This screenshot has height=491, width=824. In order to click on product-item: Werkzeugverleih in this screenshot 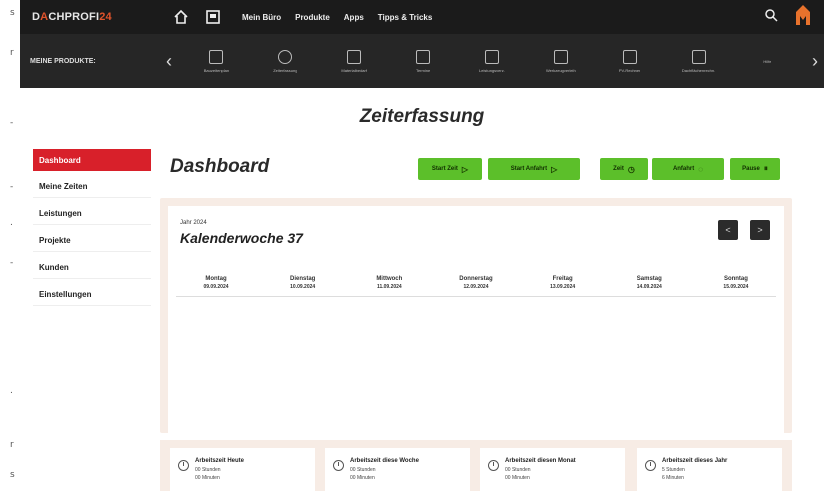, I will do `click(561, 61)`.